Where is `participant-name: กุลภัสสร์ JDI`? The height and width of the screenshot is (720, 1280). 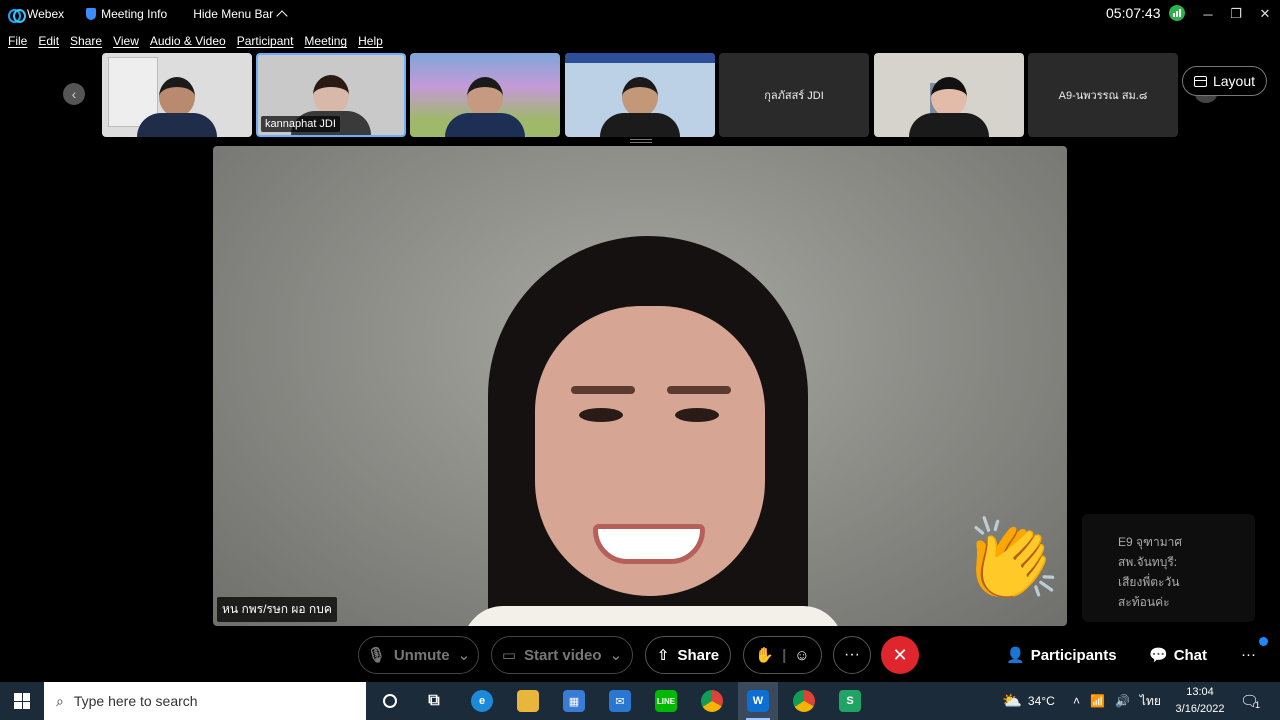
participant-name: กุลภัสสร์ JDI is located at coordinates (794, 96).